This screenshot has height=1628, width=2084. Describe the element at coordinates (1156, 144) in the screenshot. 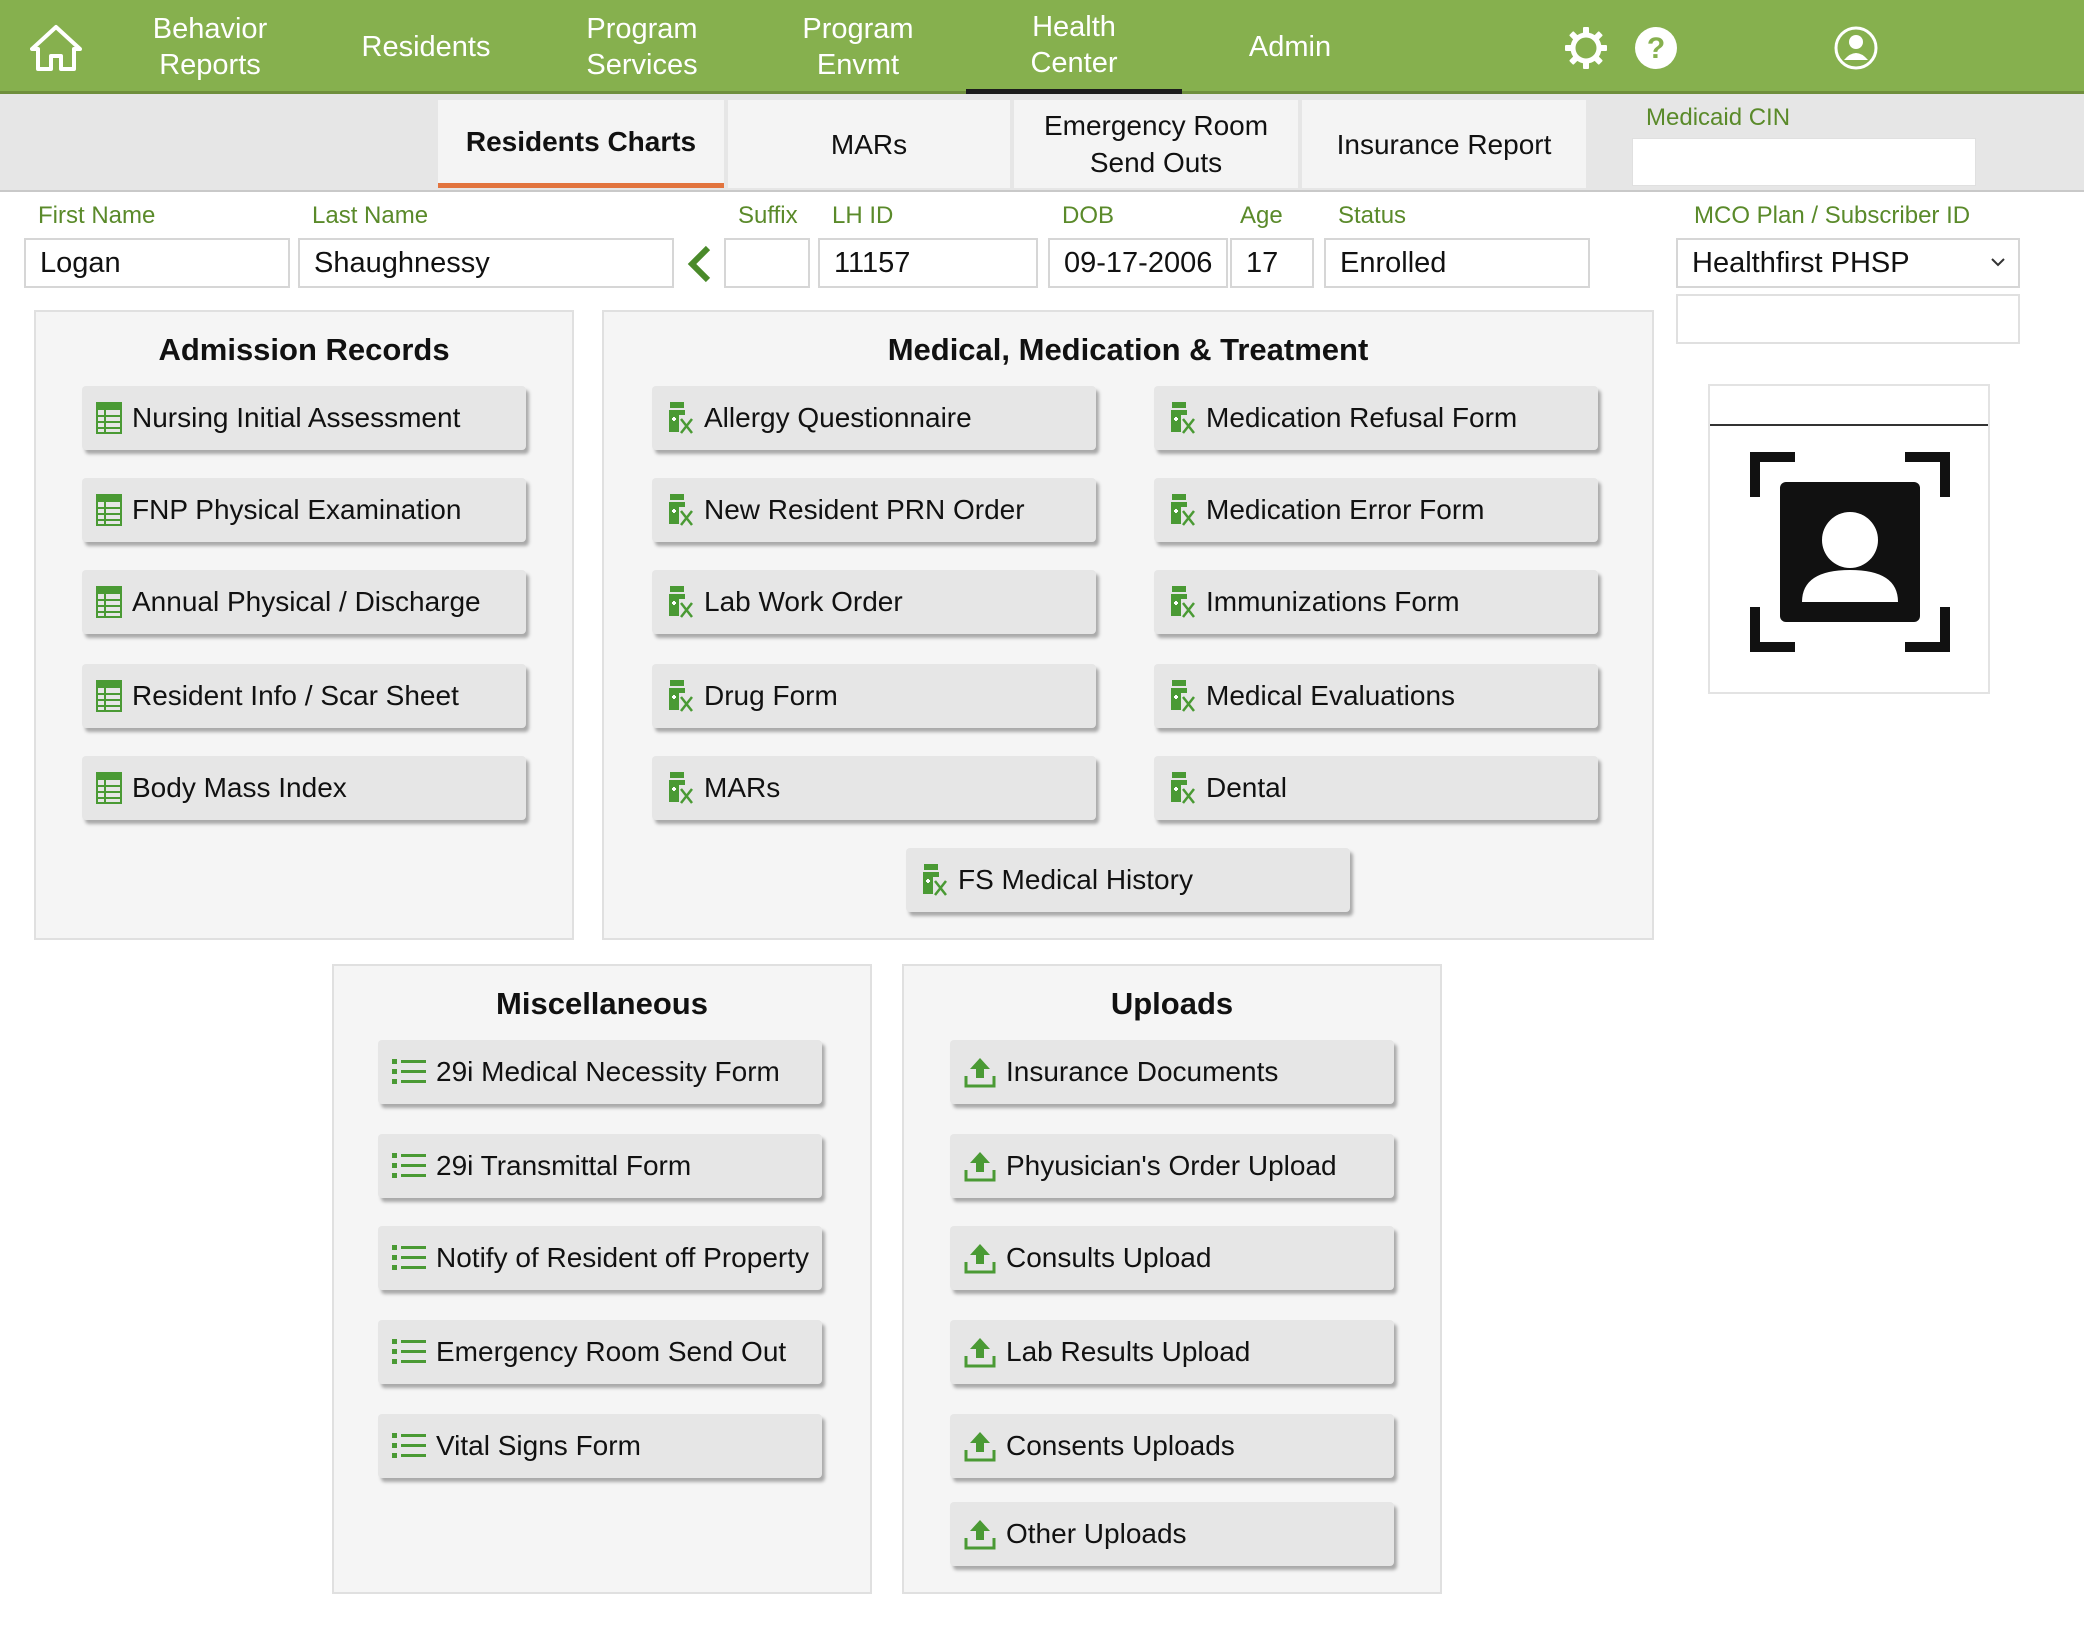

I see `tab-emergency-room-send-outs: Emergency Room Send Outs` at that location.